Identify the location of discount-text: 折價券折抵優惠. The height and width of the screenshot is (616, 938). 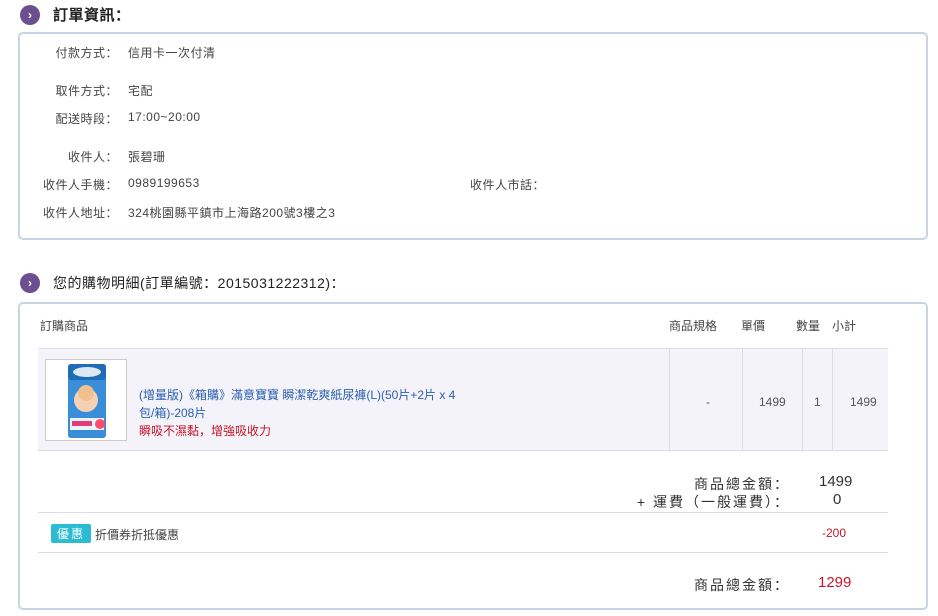
(137, 535).